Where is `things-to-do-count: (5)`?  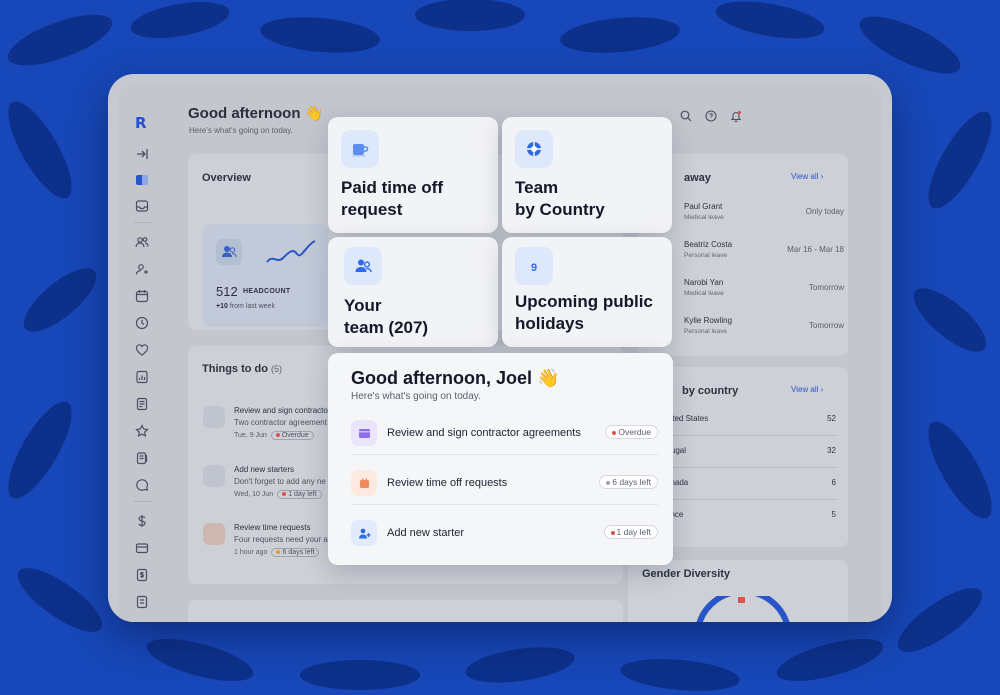 things-to-do-count: (5) is located at coordinates (277, 369).